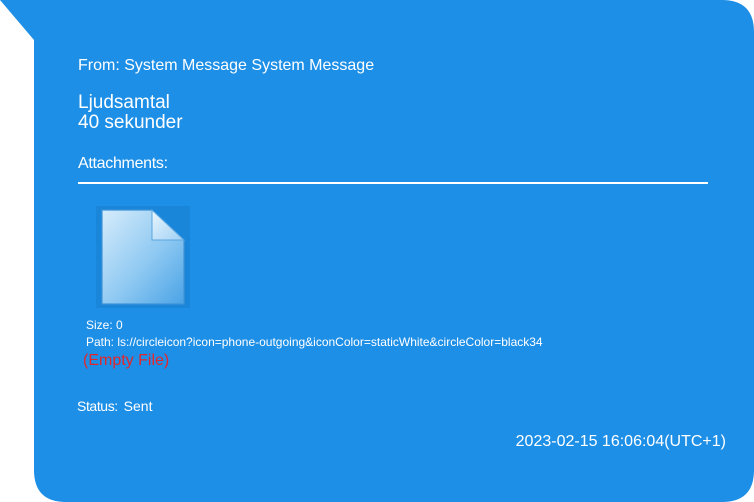  I want to click on from-label: From:, so click(99, 65).